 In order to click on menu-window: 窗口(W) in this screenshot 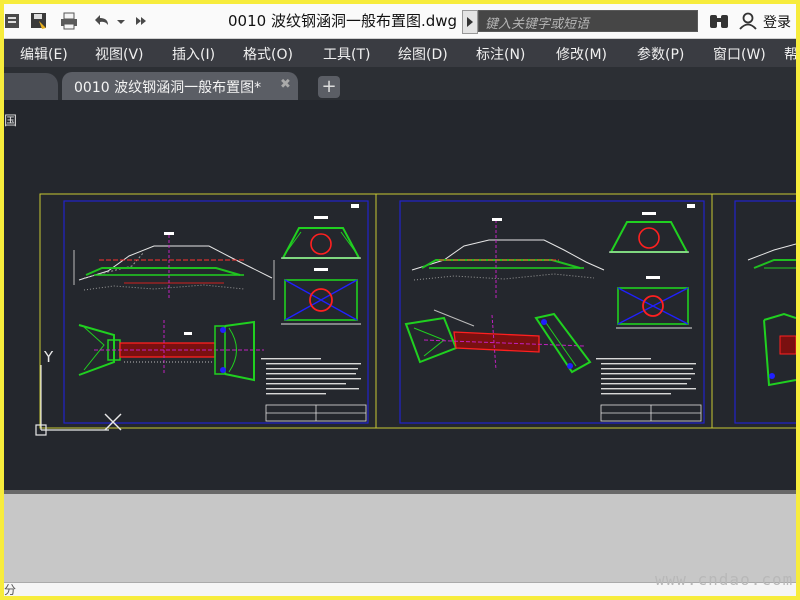, I will do `click(739, 54)`.